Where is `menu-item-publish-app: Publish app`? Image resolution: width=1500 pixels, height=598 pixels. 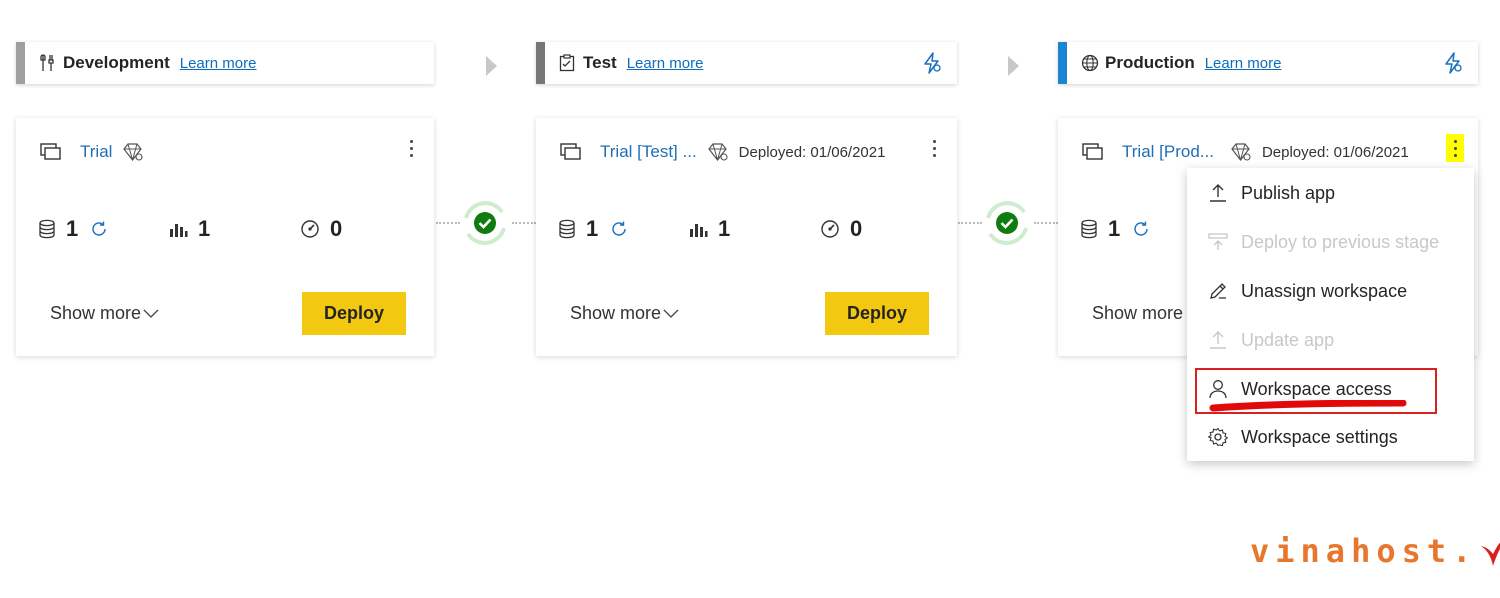 menu-item-publish-app: Publish app is located at coordinates (1271, 193).